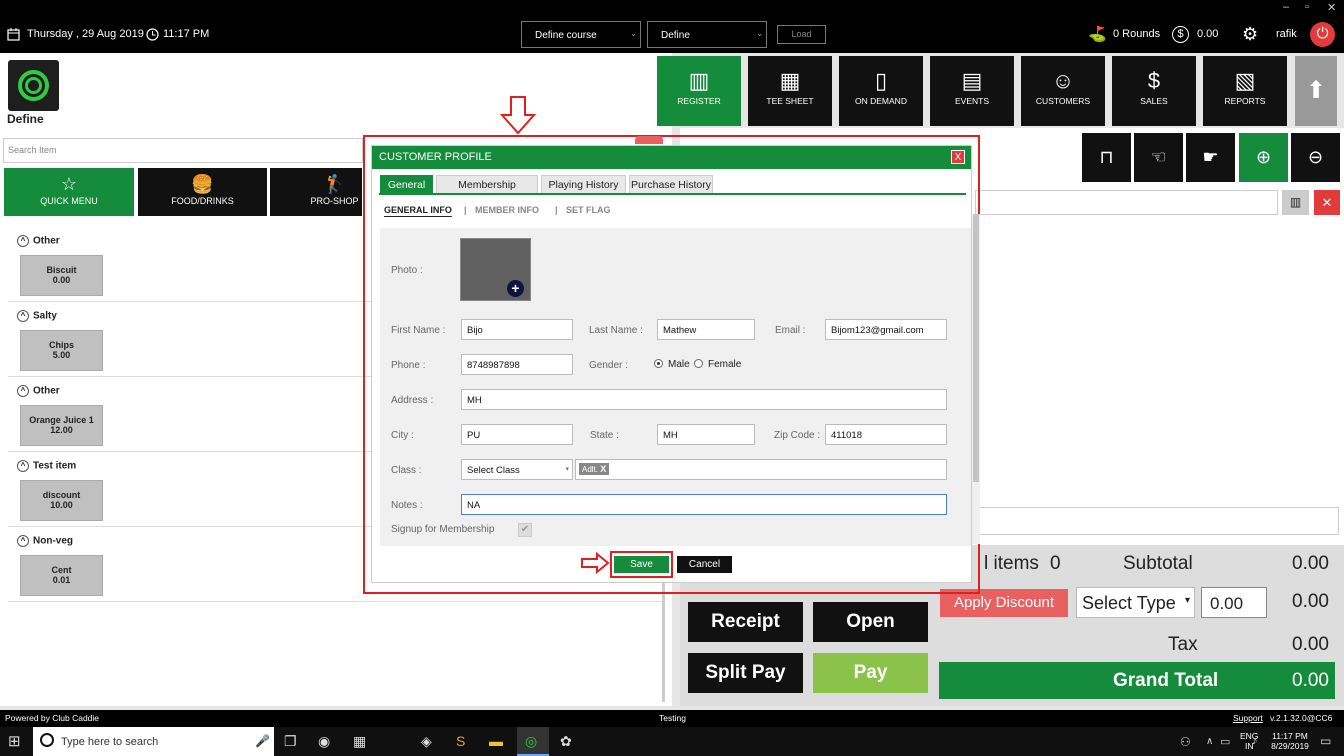  What do you see at coordinates (1307, 7) in the screenshot?
I see `restore-button: ▫` at bounding box center [1307, 7].